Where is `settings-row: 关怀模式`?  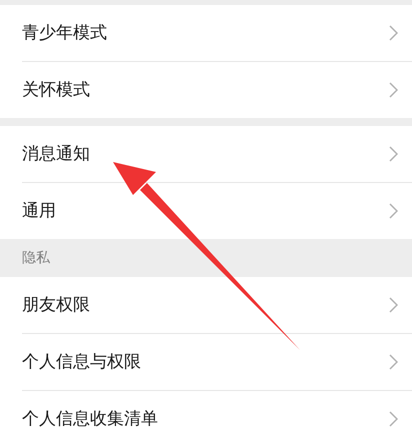
settings-row: 关怀模式 is located at coordinates (206, 90).